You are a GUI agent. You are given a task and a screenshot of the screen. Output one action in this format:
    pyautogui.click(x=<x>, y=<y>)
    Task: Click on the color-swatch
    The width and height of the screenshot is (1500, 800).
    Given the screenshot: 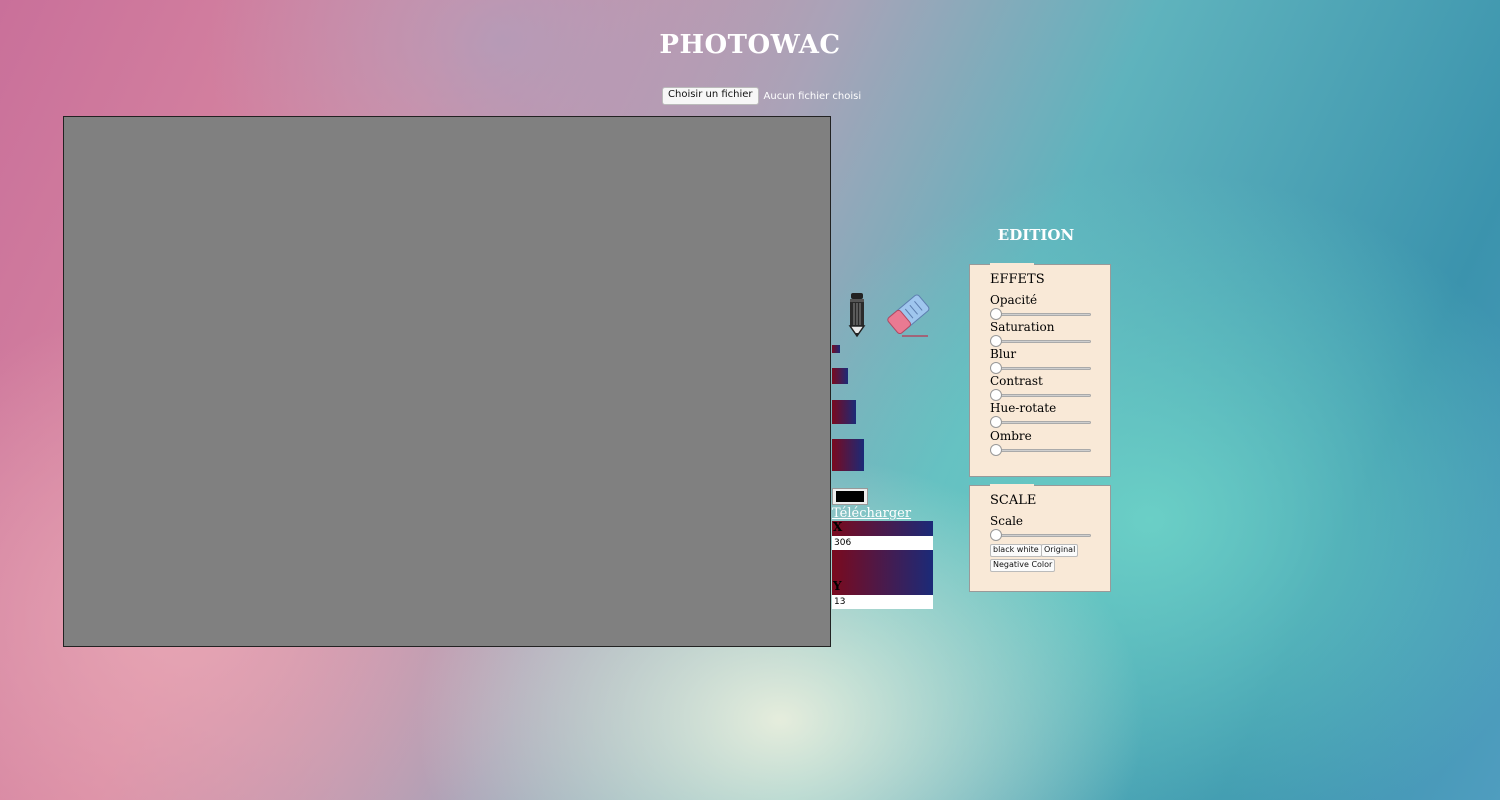 What is the action you would take?
    pyautogui.click(x=850, y=496)
    